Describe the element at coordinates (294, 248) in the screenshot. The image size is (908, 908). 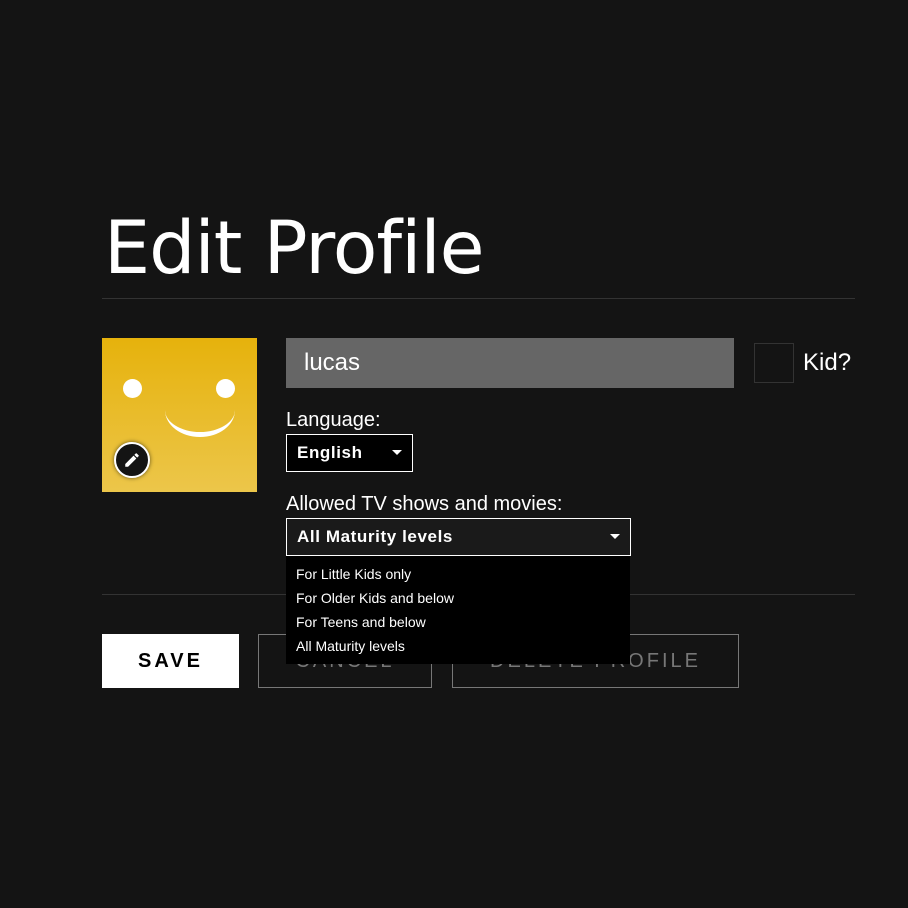
I see `page-title: Edit Profile` at that location.